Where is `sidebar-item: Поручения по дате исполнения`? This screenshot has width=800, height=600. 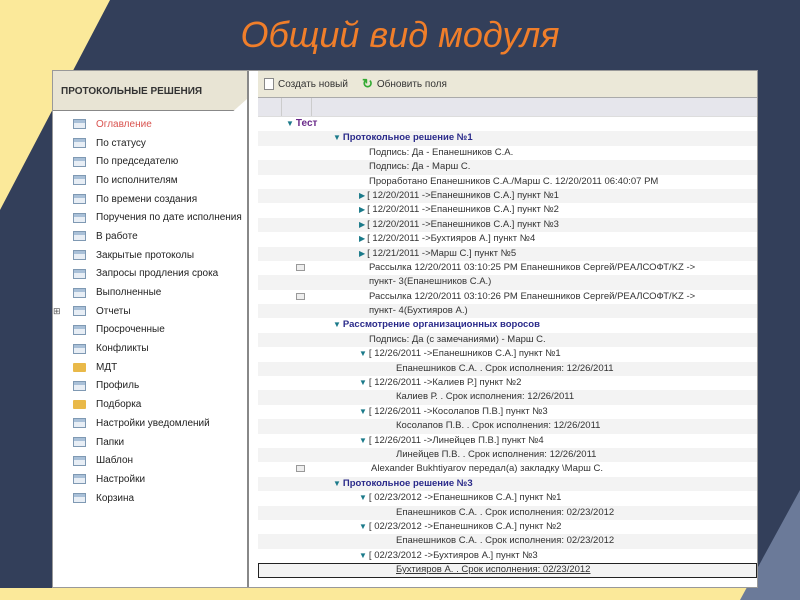 sidebar-item: Поручения по дате исполнения is located at coordinates (150, 217).